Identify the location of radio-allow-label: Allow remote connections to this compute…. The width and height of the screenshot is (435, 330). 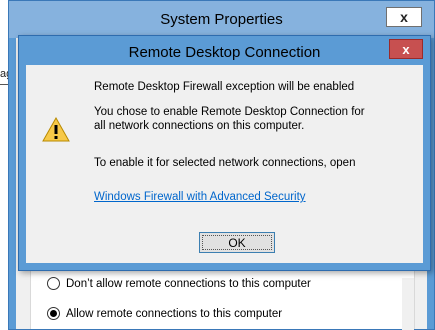
(174, 313).